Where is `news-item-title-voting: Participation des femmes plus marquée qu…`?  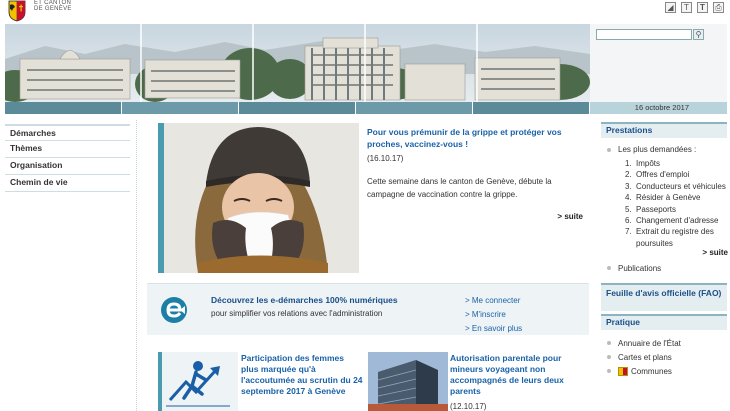 news-item-title-voting: Participation des femmes plus marquée qu… is located at coordinates (302, 375).